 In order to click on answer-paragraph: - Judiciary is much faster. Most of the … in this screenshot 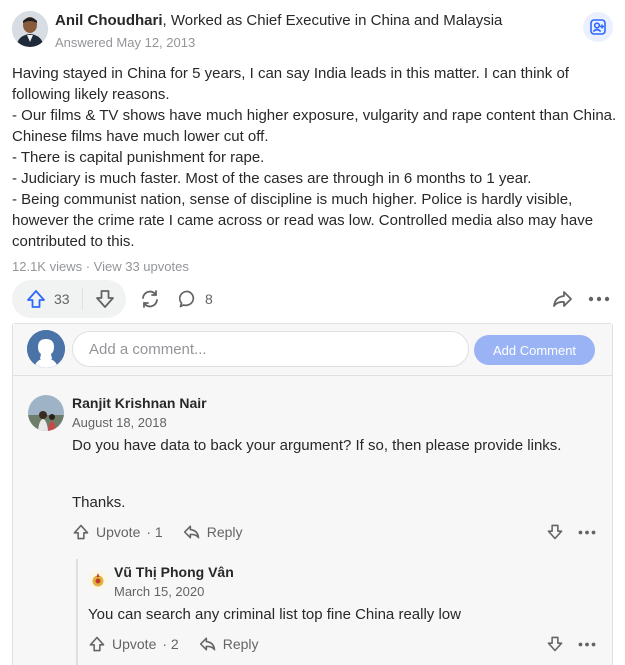, I will do `click(272, 178)`.